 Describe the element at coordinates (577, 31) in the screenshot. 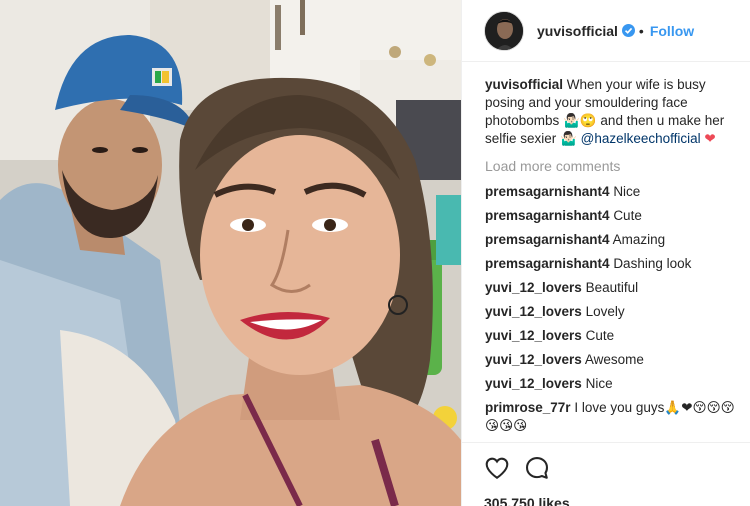

I see `post-username: yuvisofficial` at that location.